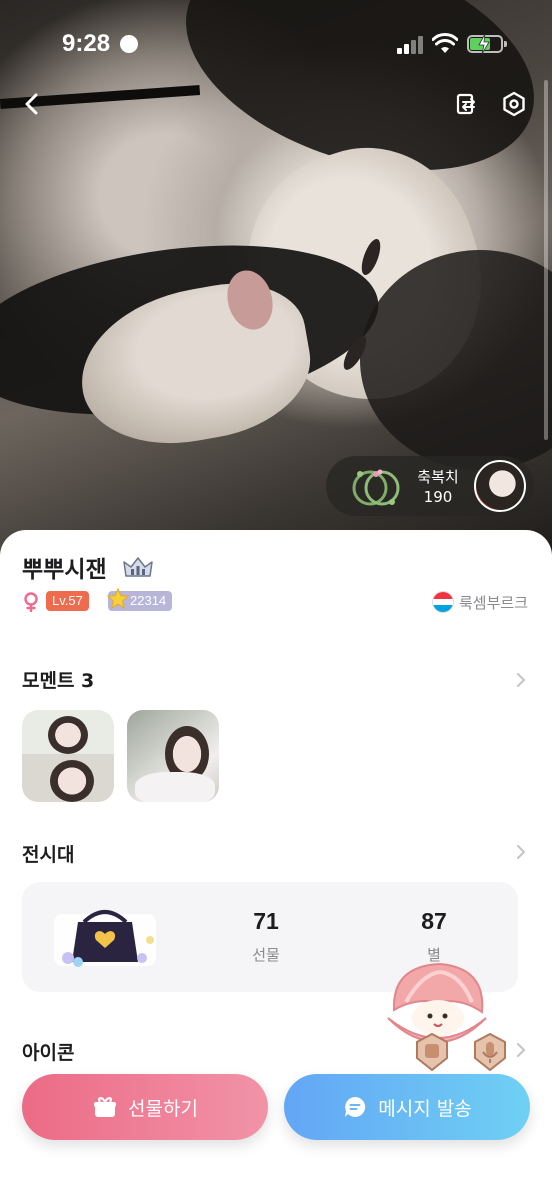  What do you see at coordinates (67, 601) in the screenshot?
I see `level-badge: Lv.57` at bounding box center [67, 601].